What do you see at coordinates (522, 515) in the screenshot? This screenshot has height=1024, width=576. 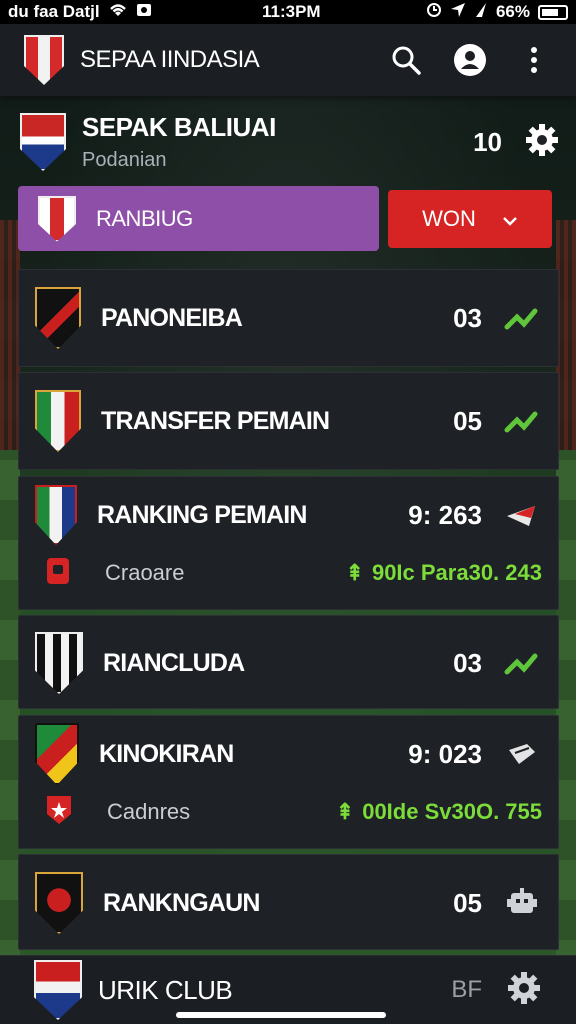 I see `trend-down-icon` at bounding box center [522, 515].